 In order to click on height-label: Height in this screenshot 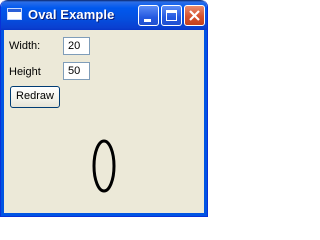, I will do `click(25, 72)`.